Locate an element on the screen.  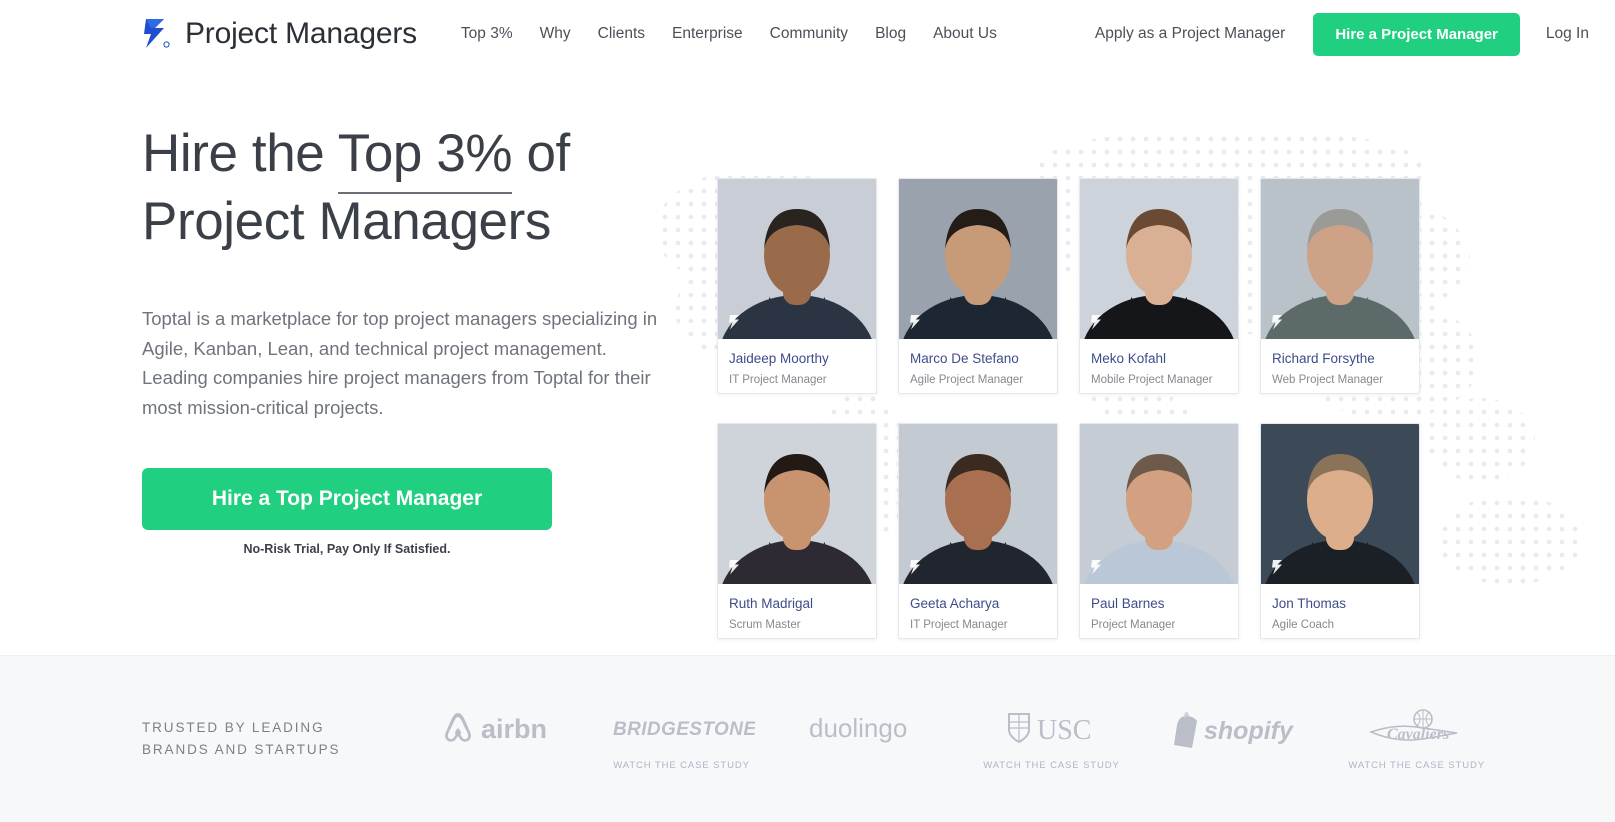
talent-role: Scrum Master is located at coordinates (765, 624).